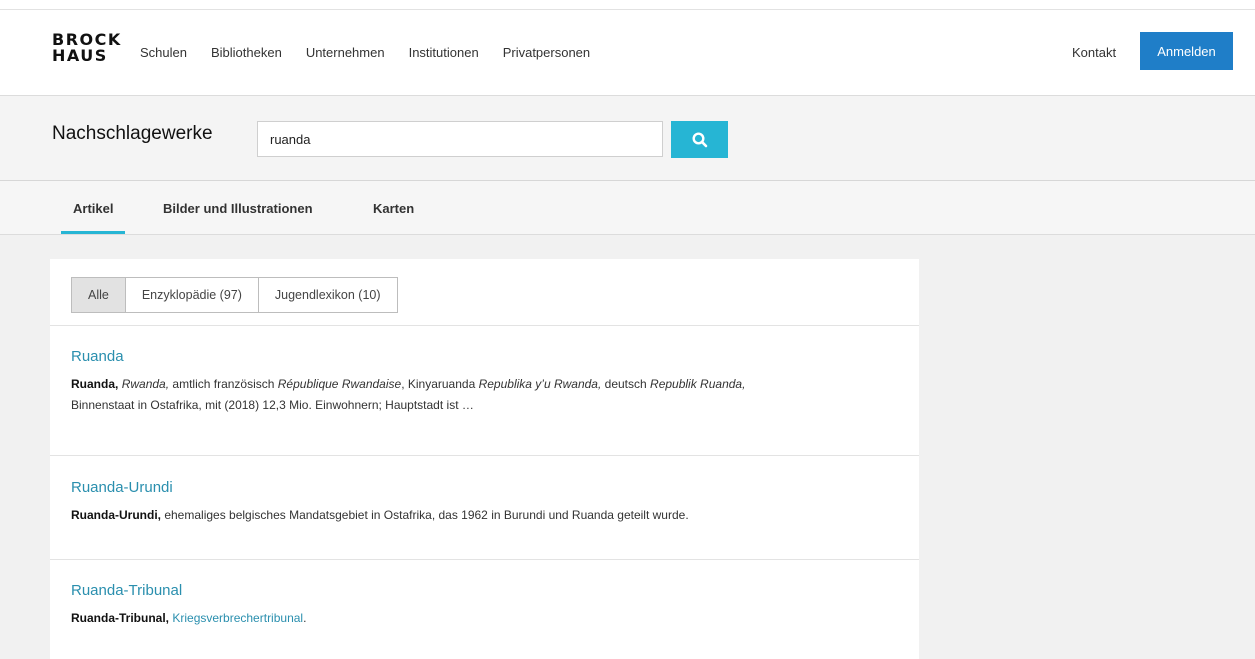  What do you see at coordinates (1094, 52) in the screenshot?
I see `contact-link: Kontakt` at bounding box center [1094, 52].